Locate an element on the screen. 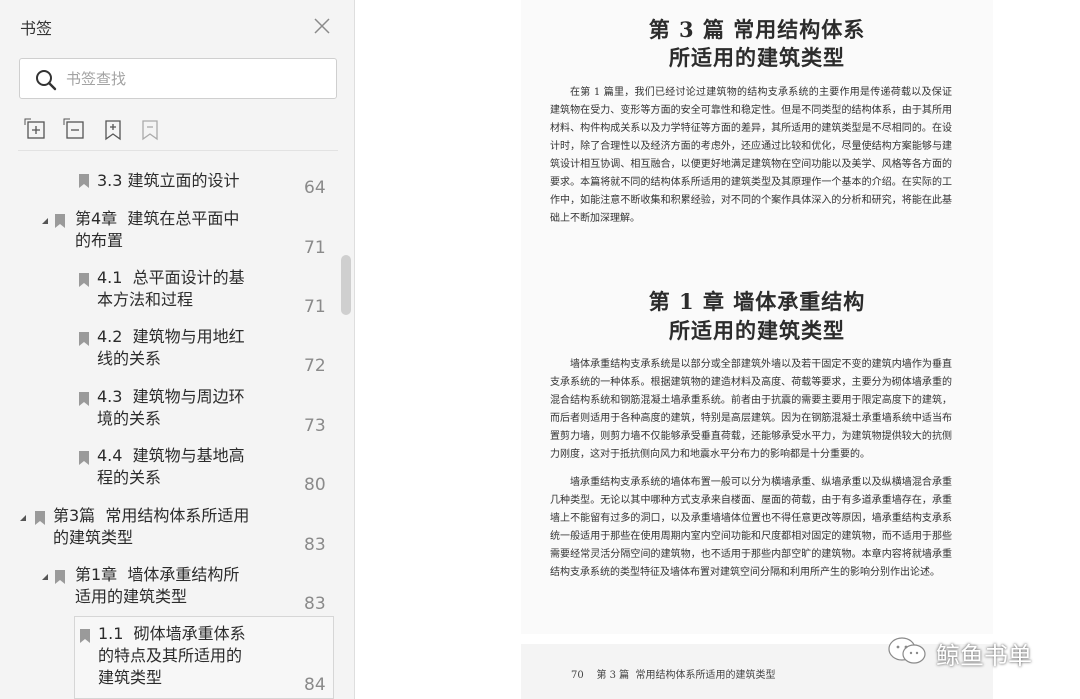 The width and height of the screenshot is (1080, 699). remove-bookmark-icon is located at coordinates (150, 130).